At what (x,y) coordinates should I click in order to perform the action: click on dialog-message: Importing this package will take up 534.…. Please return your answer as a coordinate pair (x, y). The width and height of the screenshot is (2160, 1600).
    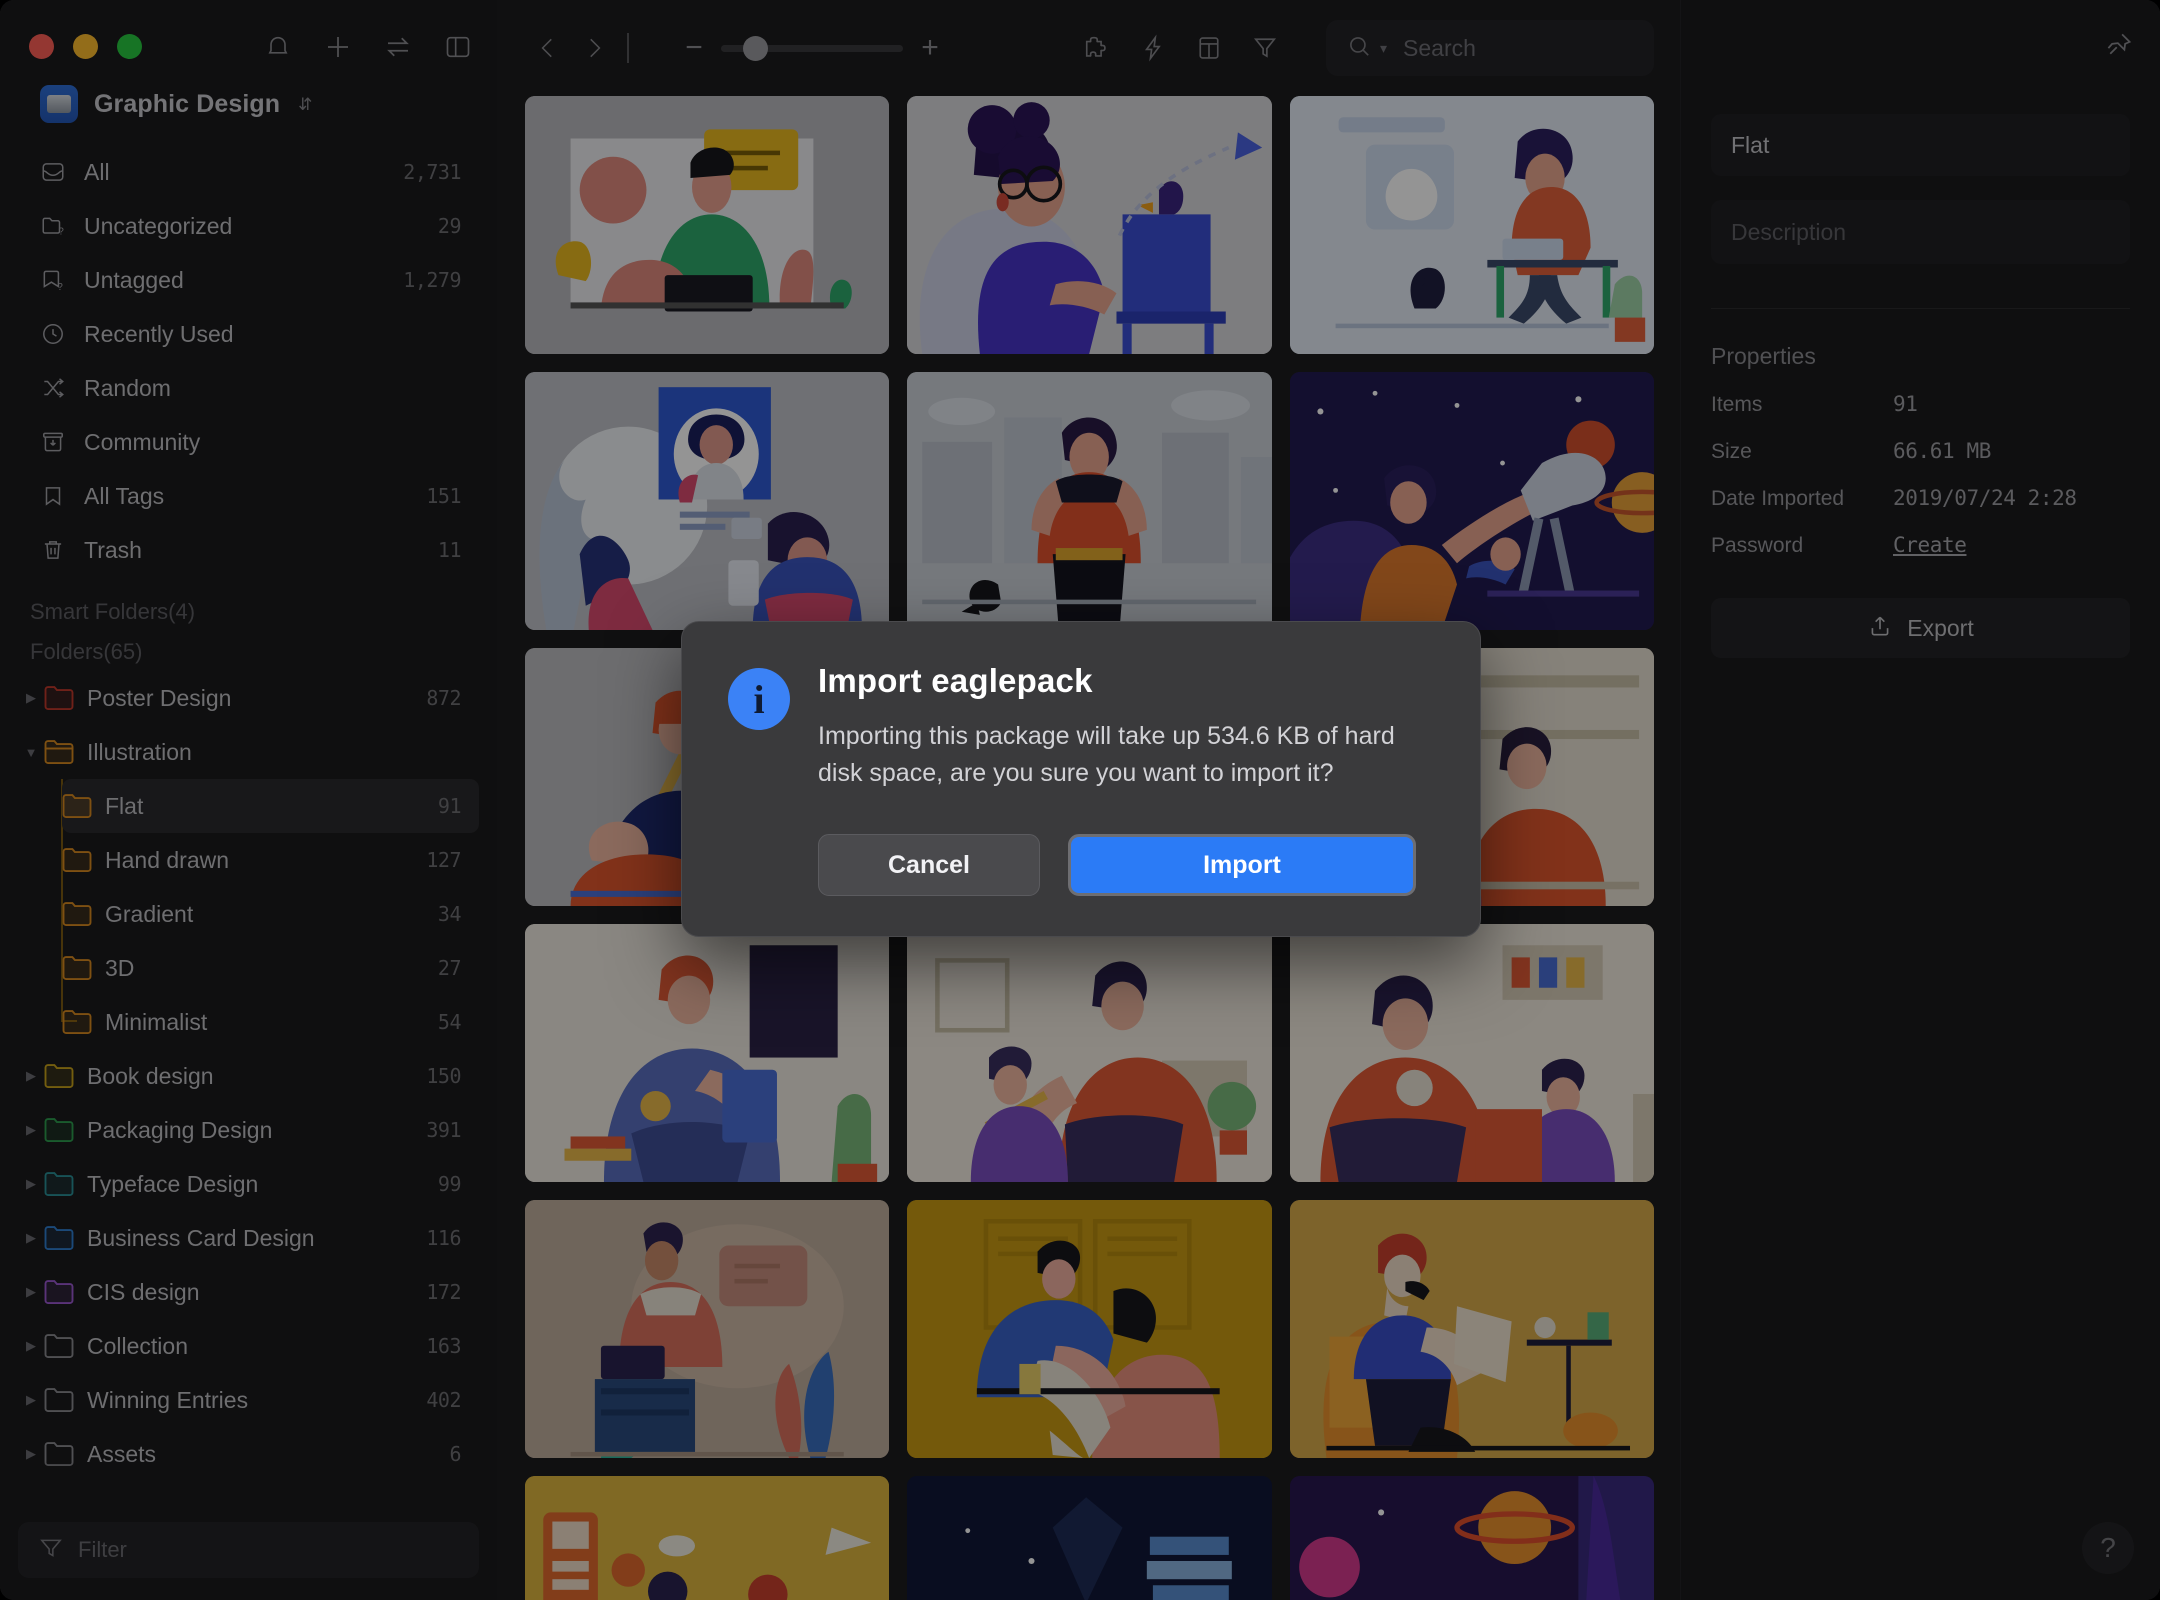
    Looking at the image, I should click on (1106, 754).